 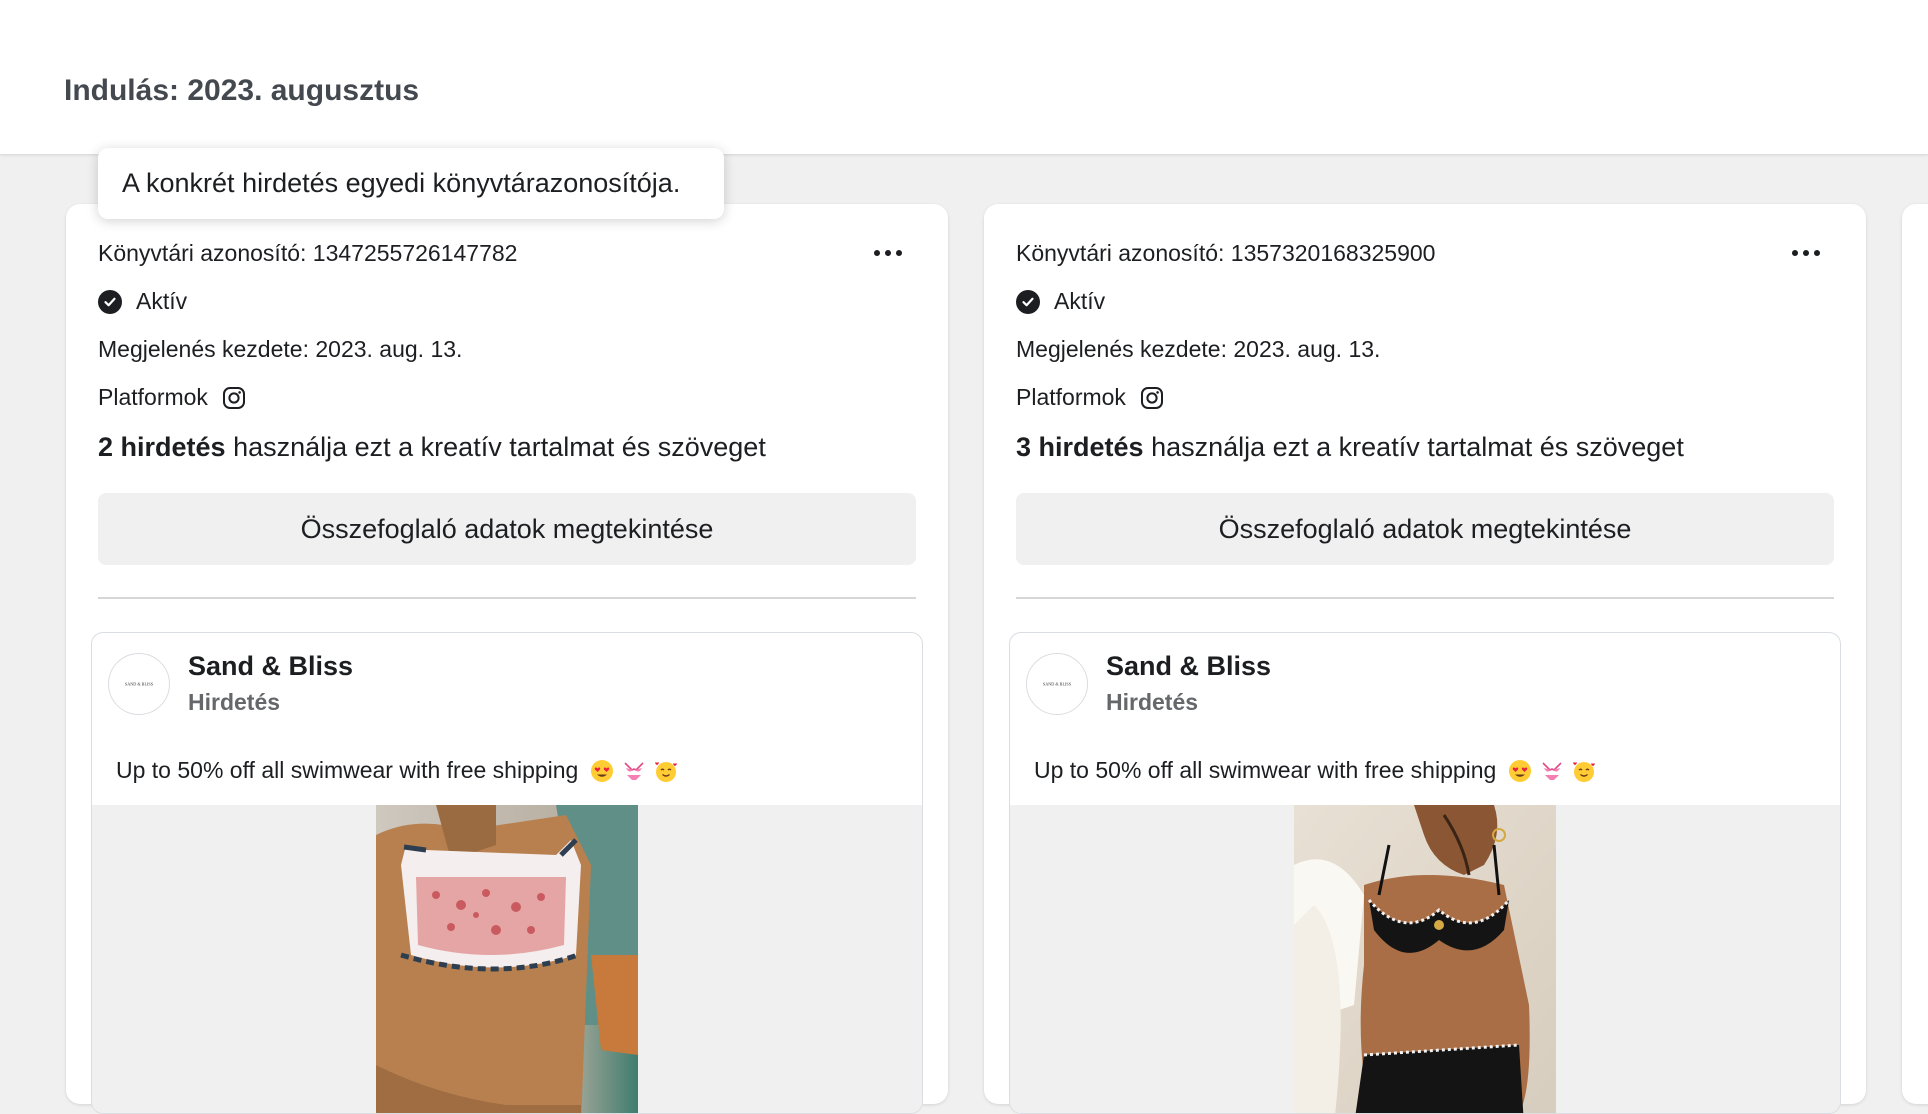 I want to click on page-title: Indulás: 2023. augusztus, so click(x=242, y=90).